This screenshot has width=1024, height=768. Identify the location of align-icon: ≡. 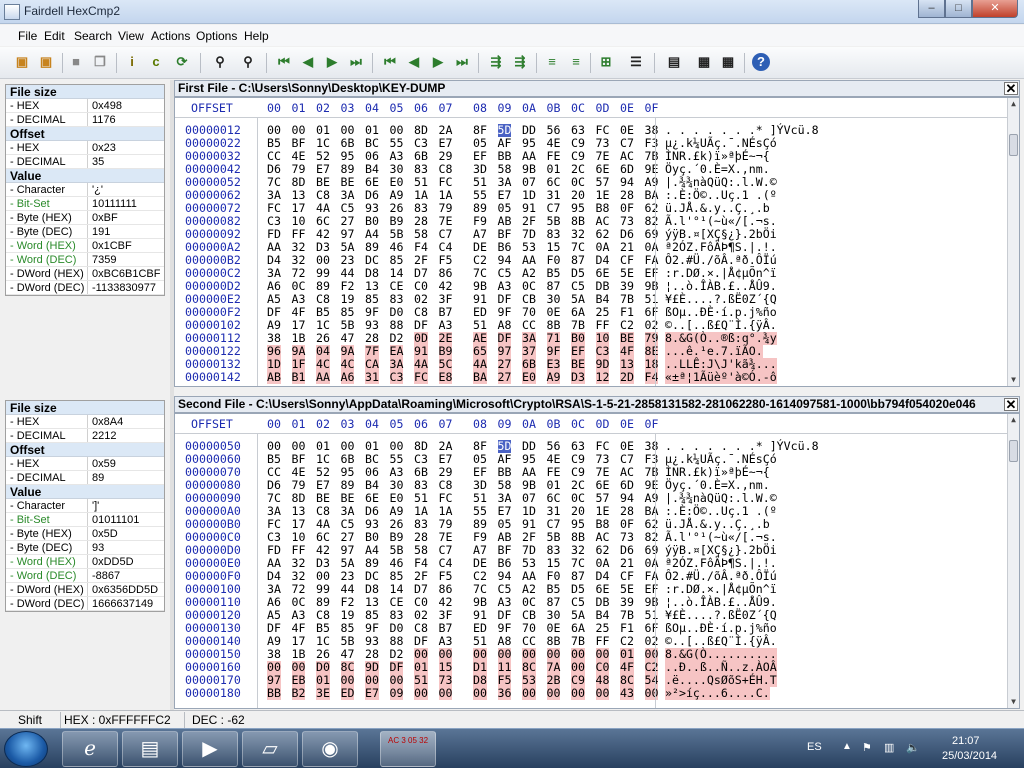
(552, 62).